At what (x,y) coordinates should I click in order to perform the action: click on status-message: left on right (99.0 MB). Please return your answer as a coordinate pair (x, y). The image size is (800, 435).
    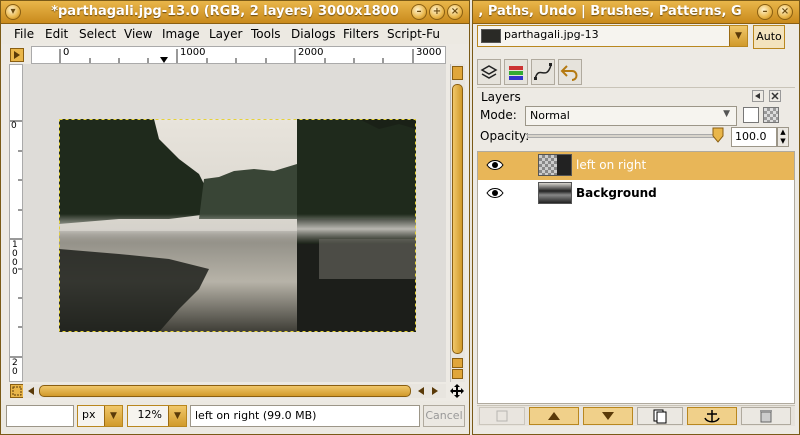
    Looking at the image, I should click on (305, 416).